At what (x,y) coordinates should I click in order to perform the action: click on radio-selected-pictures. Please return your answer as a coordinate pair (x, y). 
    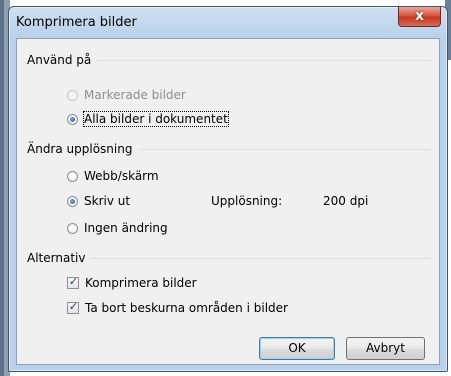
    Looking at the image, I should click on (72, 95).